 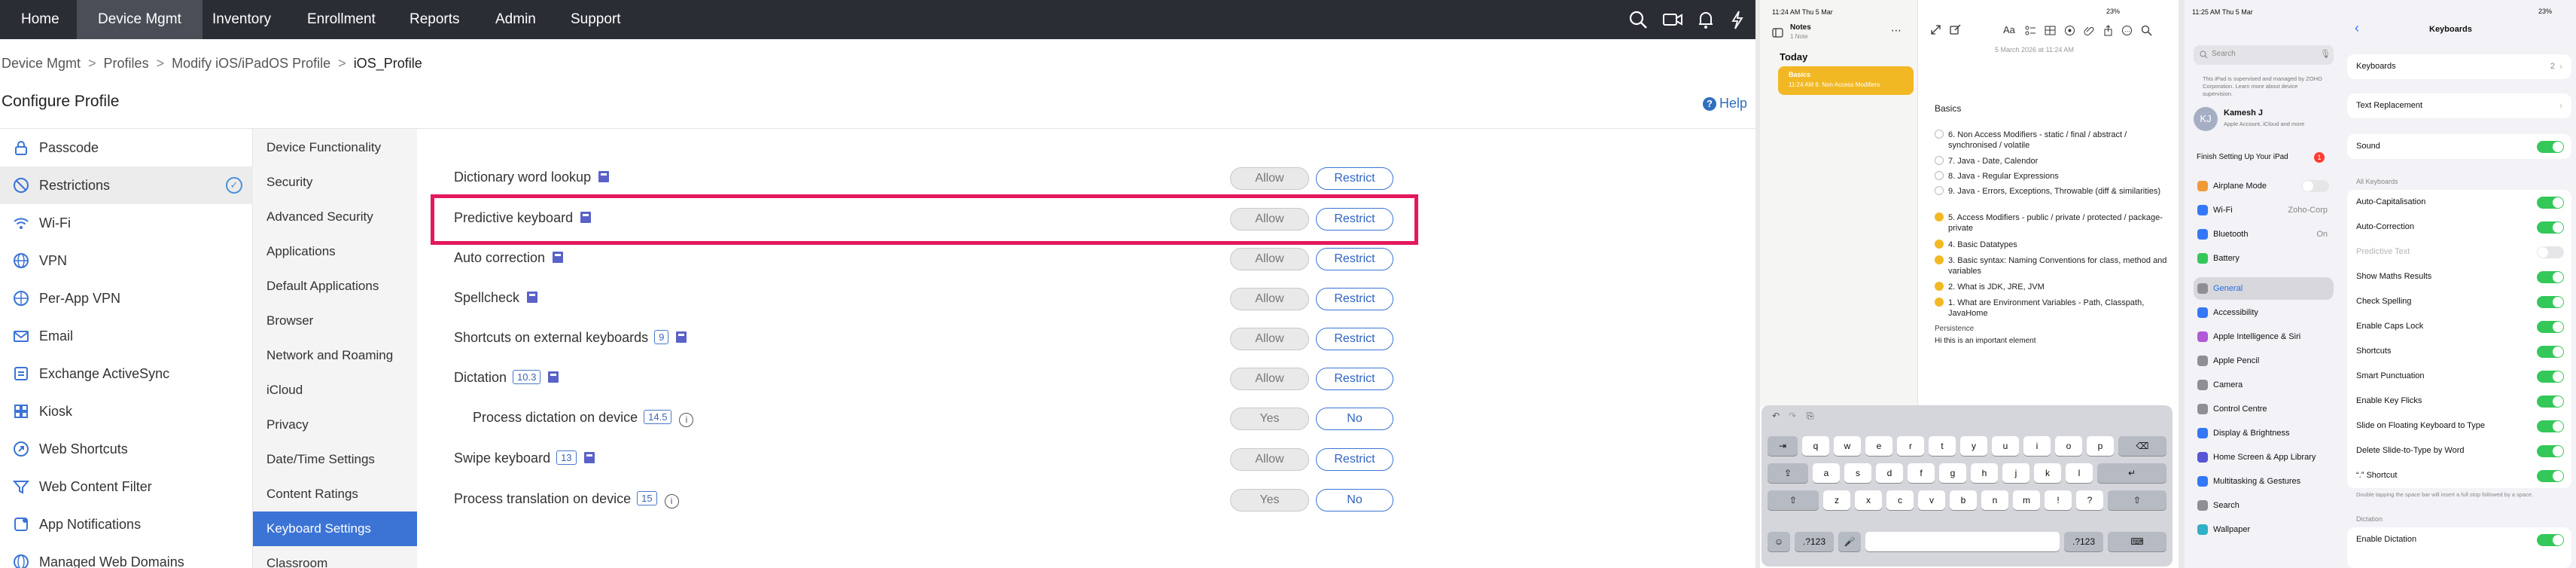 I want to click on sidebar-item-battery: Battery, so click(x=2264, y=258).